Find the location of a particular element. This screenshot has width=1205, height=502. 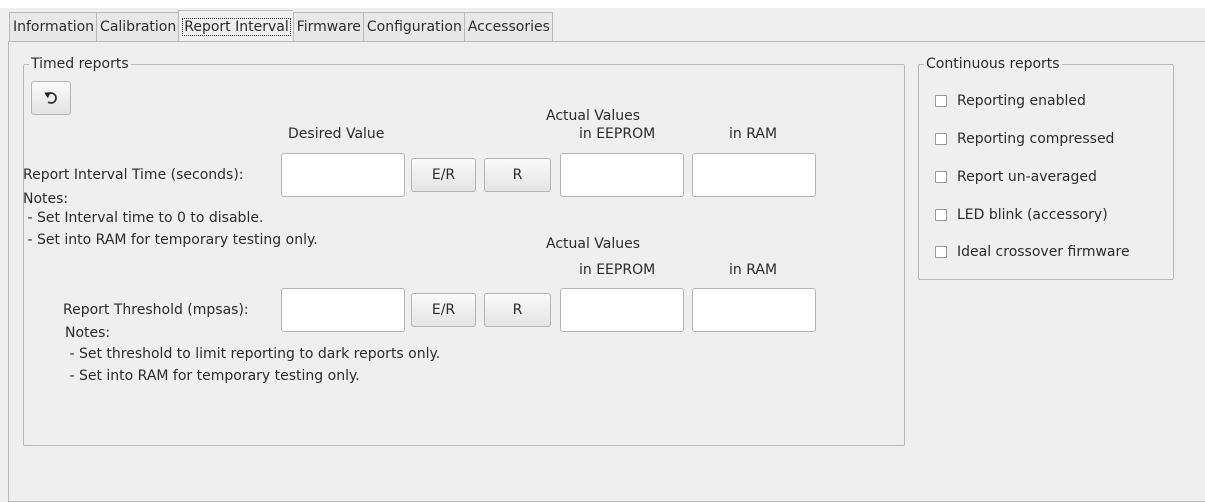

led-blink-label: LED blink (accessory) is located at coordinates (1032, 215).